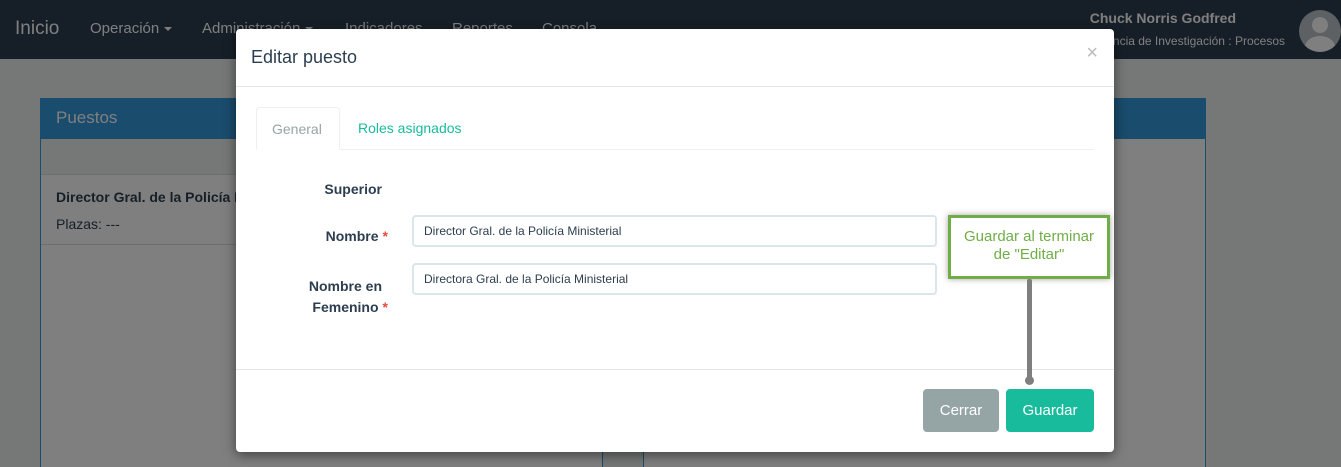 This screenshot has height=467, width=1341. What do you see at coordinates (961, 410) in the screenshot?
I see `cerrar-button: Cerrar` at bounding box center [961, 410].